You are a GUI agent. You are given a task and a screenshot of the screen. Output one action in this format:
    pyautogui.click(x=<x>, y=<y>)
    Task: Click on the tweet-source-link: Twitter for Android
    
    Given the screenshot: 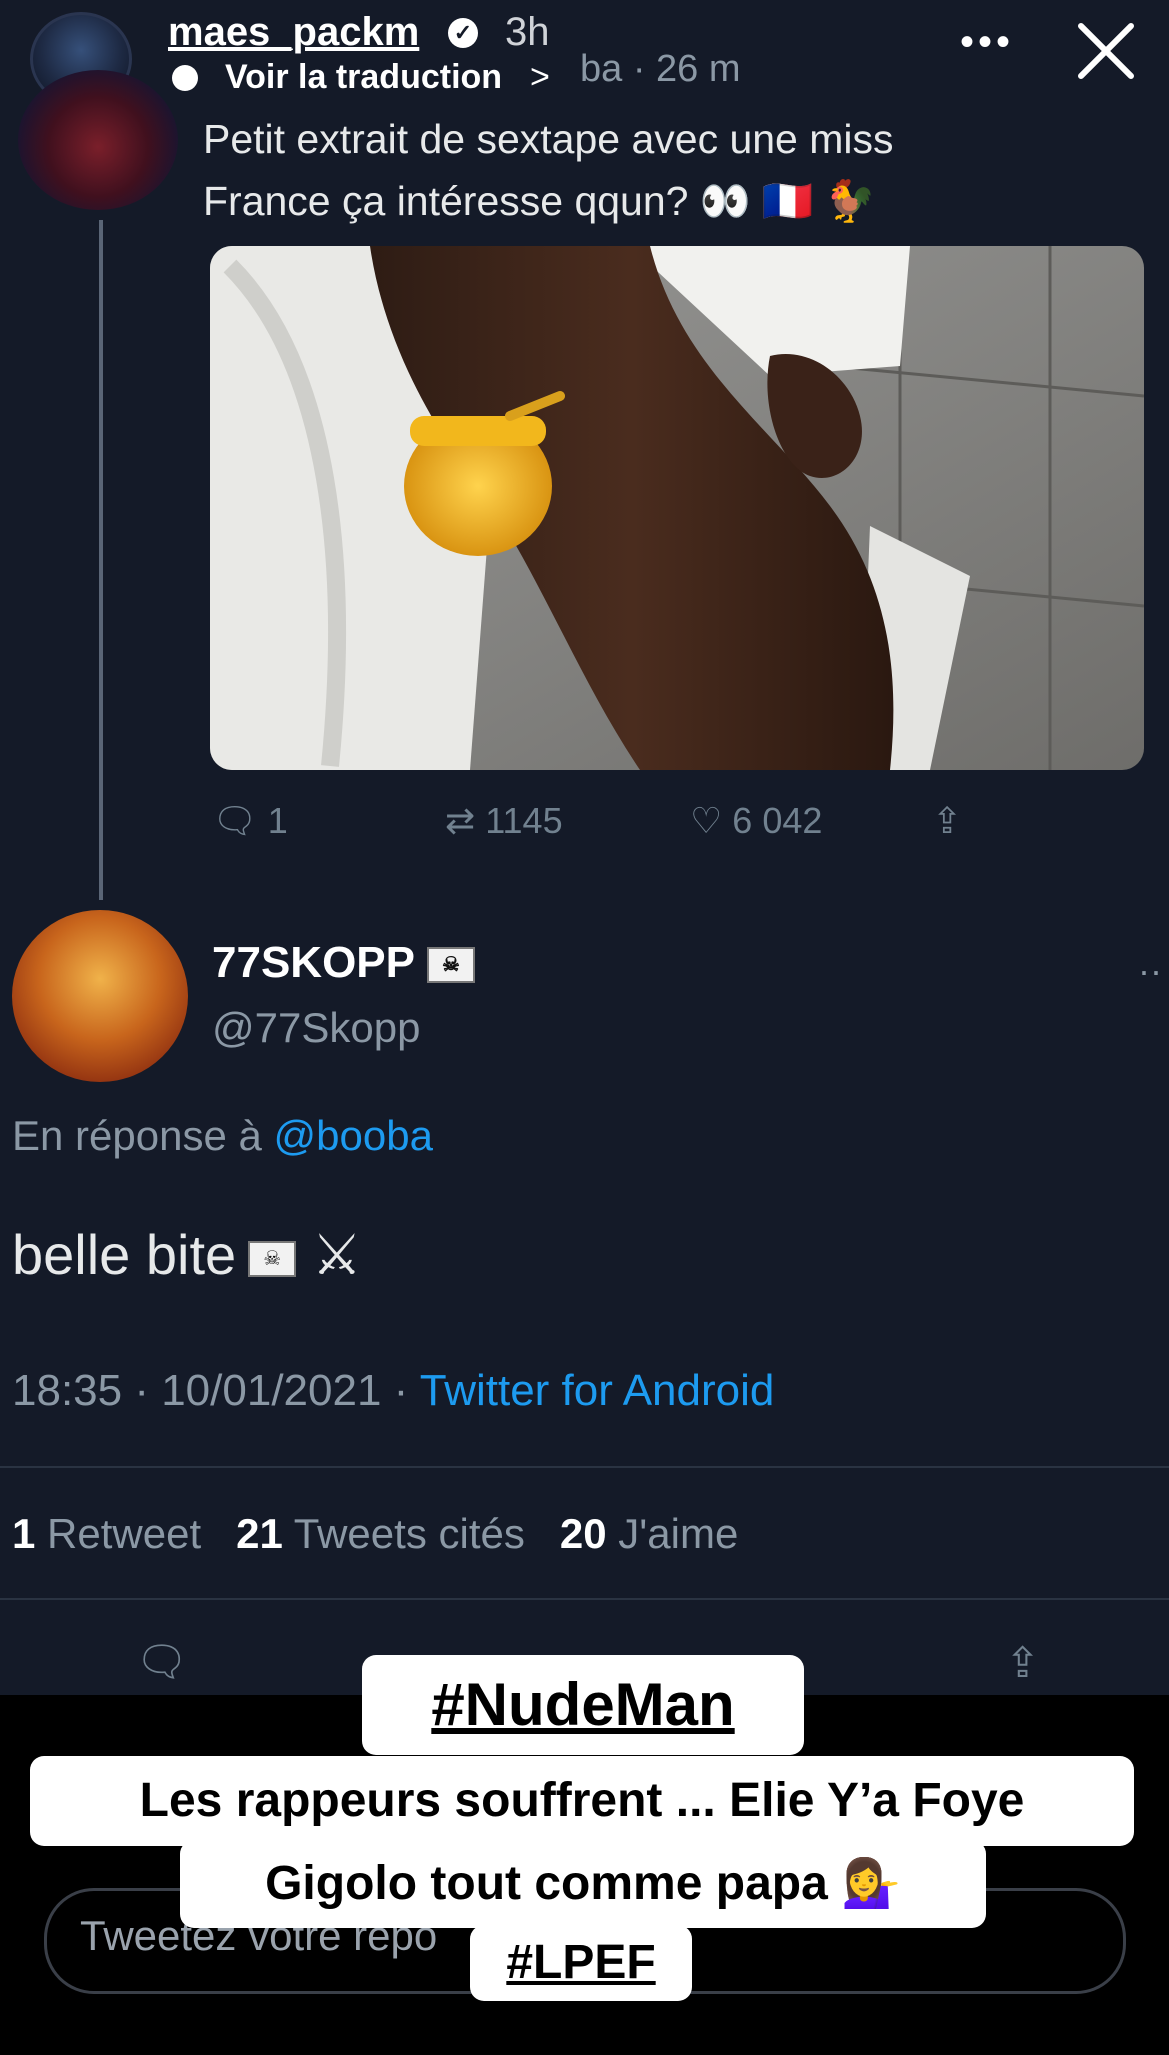 What is the action you would take?
    pyautogui.click(x=597, y=1390)
    